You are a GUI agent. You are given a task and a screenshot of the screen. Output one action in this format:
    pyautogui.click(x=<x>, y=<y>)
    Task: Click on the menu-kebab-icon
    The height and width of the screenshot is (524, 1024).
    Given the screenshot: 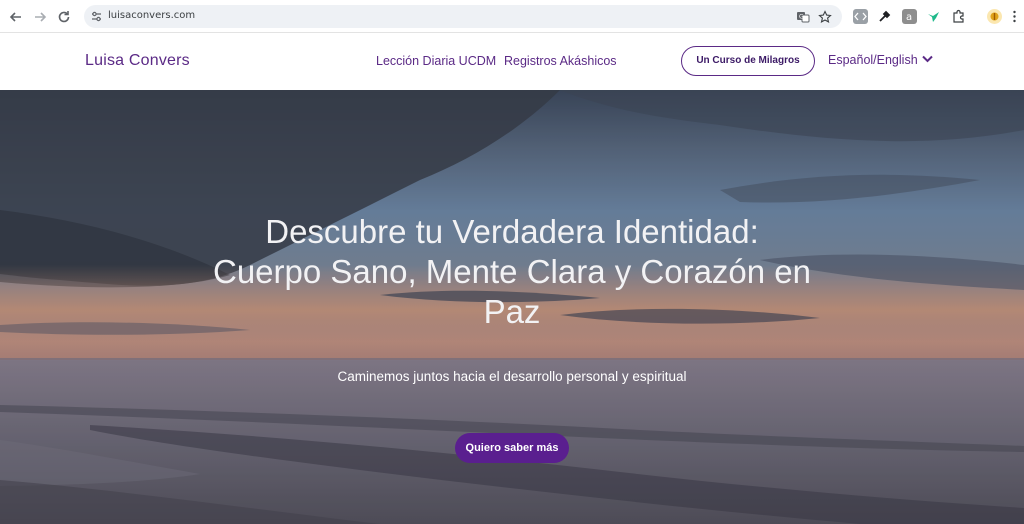 What is the action you would take?
    pyautogui.click(x=1014, y=16)
    